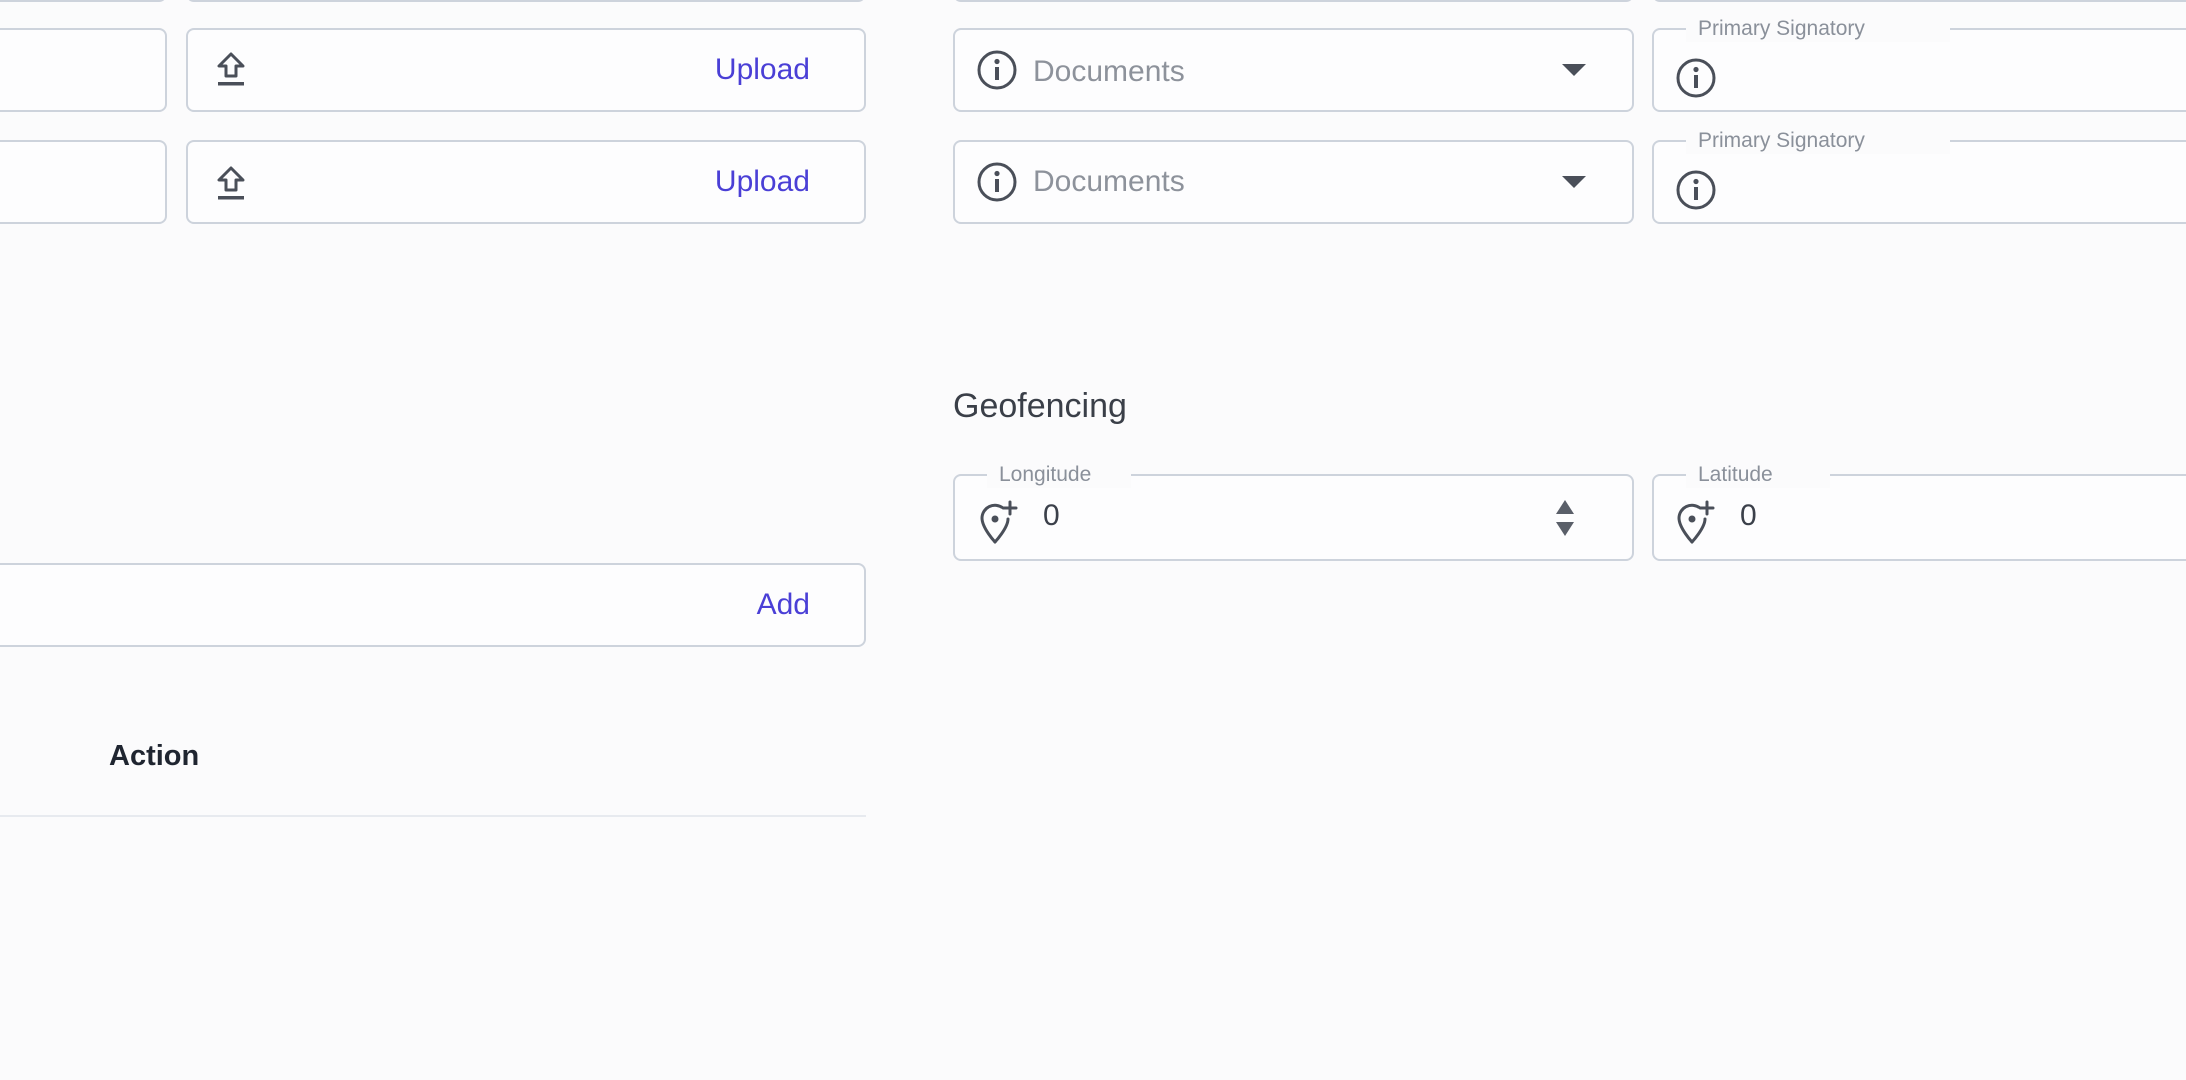 The width and height of the screenshot is (2186, 1080). Describe the element at coordinates (1919, 64) in the screenshot. I see `primary-signatory-field-1: Primary Signatory` at that location.